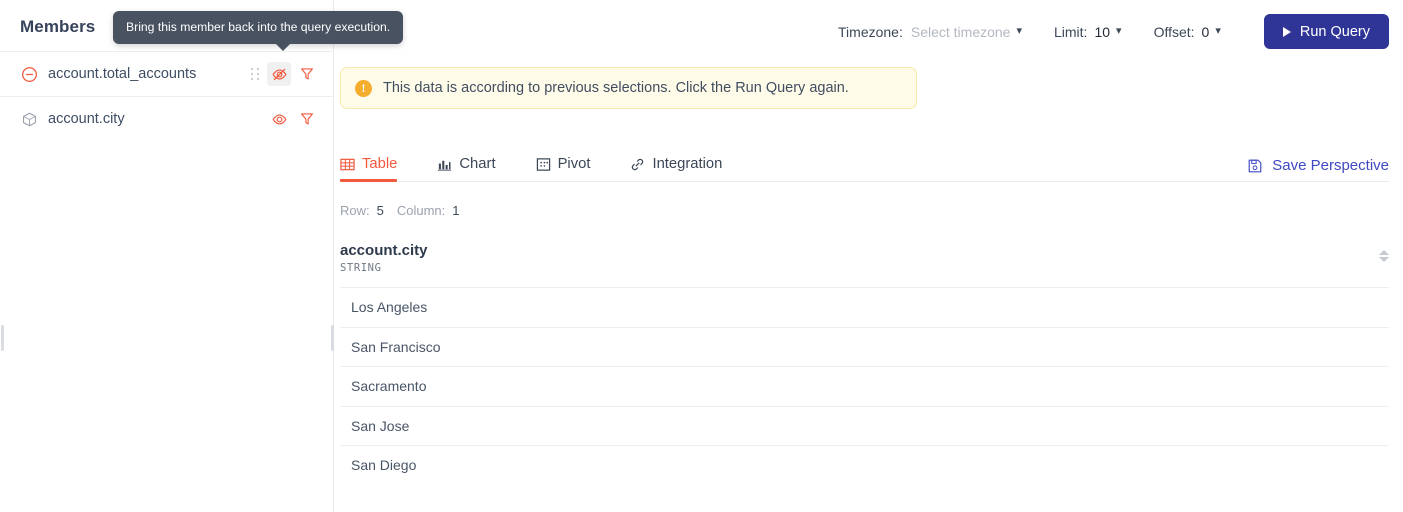 The width and height of the screenshot is (1403, 512). Describe the element at coordinates (864, 264) in the screenshot. I see `table-column-header: account.city STRING` at that location.